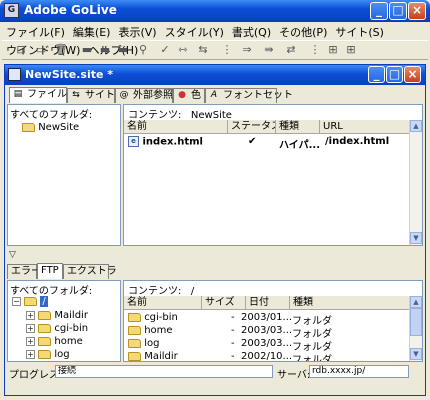 The image size is (430, 400). Describe the element at coordinates (291, 50) in the screenshot. I see `sync-arrows-icon: ⇄` at that location.